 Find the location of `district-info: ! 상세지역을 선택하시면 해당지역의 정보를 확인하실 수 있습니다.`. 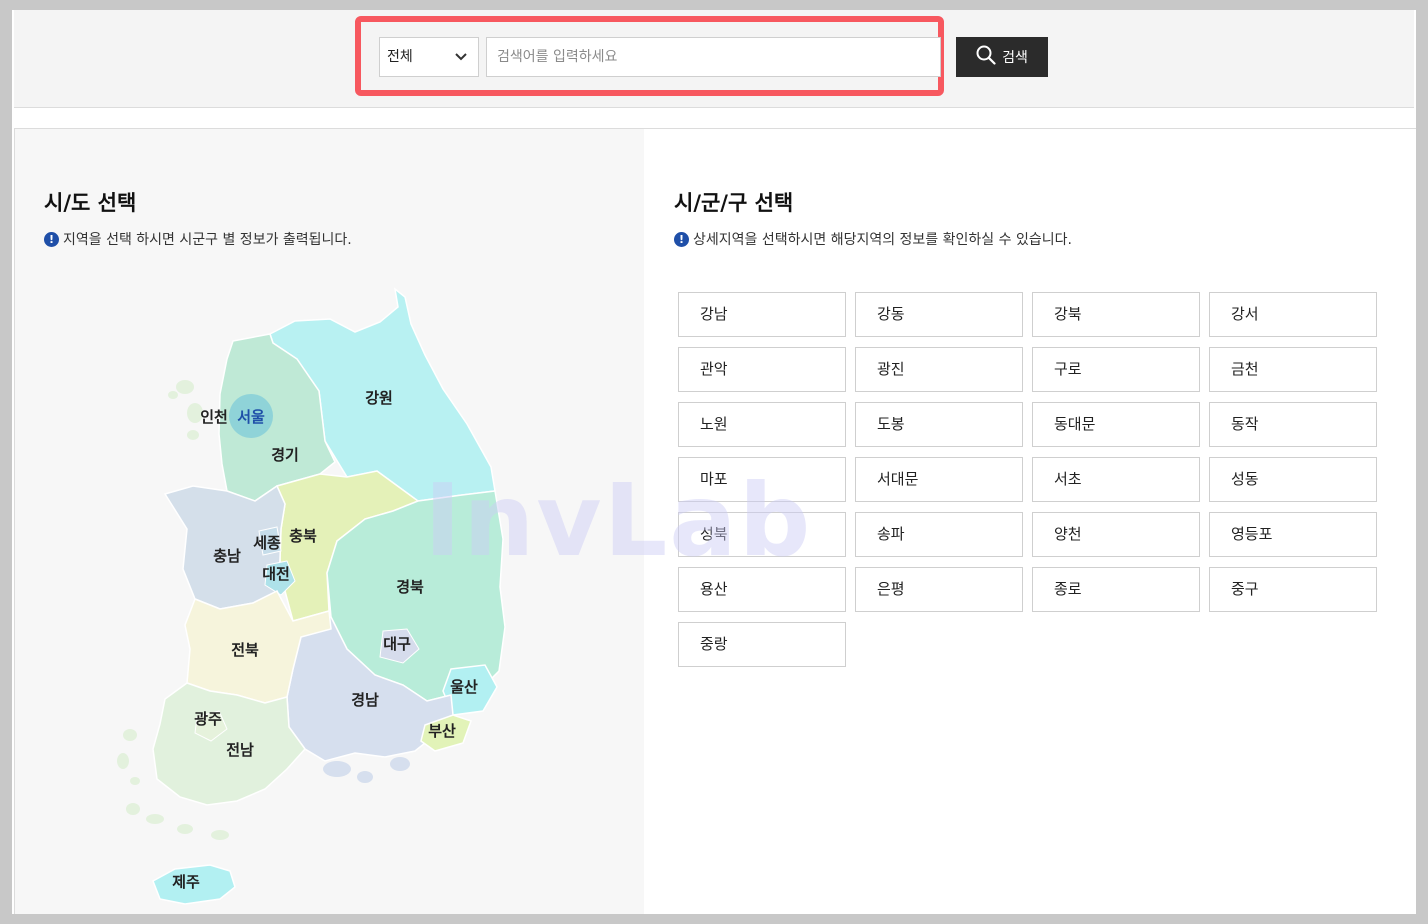

district-info: ! 상세지역을 선택하시면 해당지역의 정보를 확인하실 수 있습니다. is located at coordinates (873, 239).